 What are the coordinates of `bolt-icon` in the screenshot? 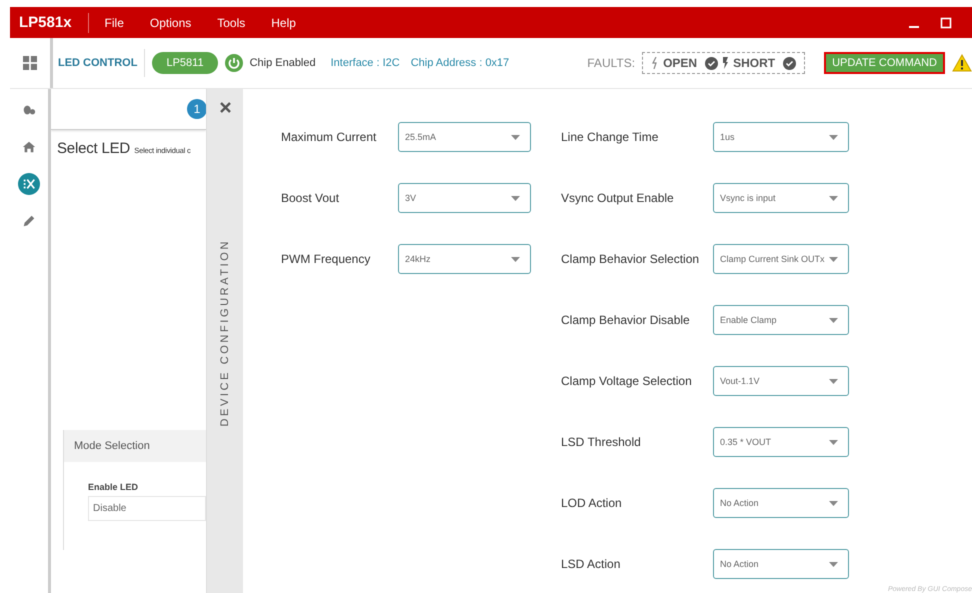 It's located at (726, 63).